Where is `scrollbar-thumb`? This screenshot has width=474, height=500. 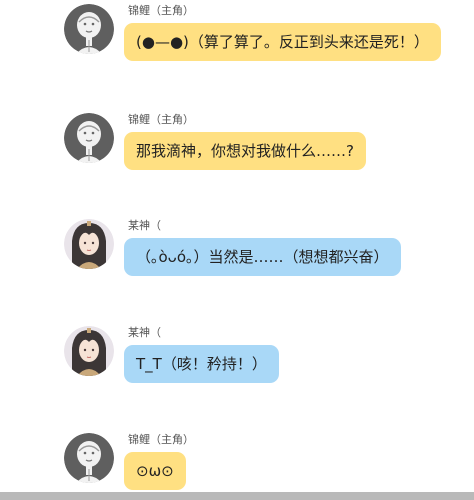
scrollbar-thumb is located at coordinates (237, 496).